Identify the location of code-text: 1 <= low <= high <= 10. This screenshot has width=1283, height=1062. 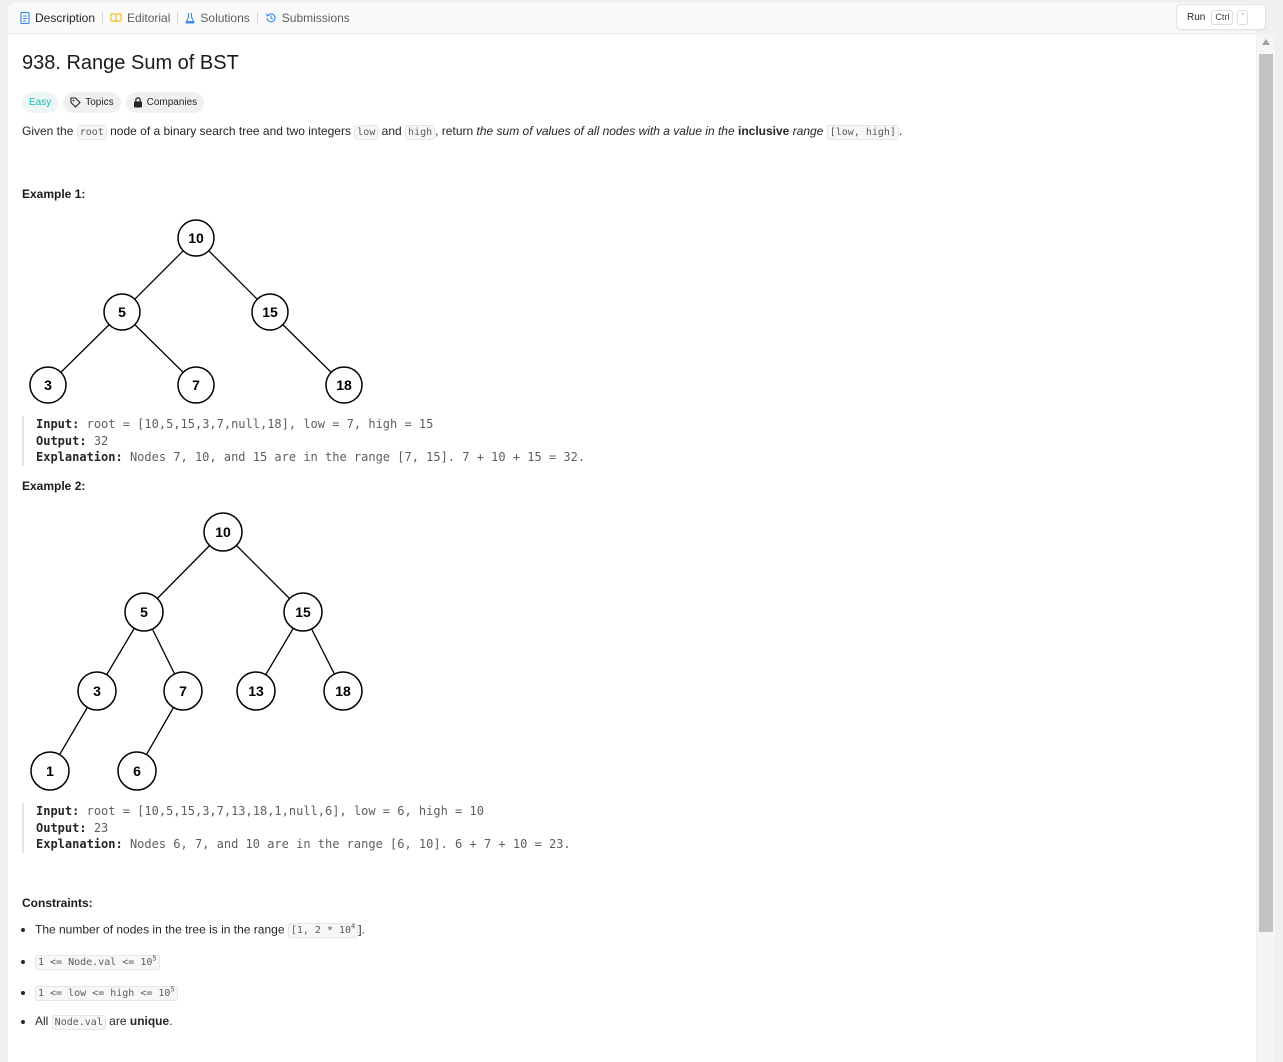
(104, 993).